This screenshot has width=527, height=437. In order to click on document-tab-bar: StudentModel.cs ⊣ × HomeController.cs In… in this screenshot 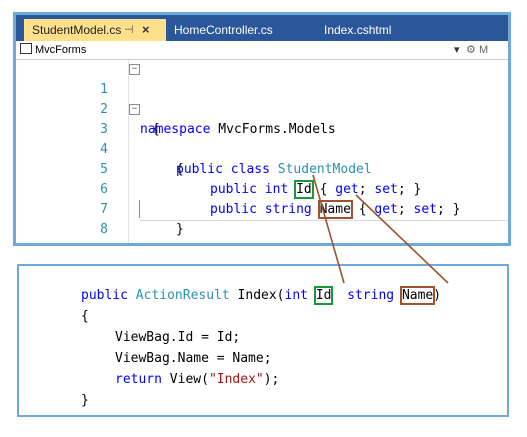, I will do `click(262, 28)`.